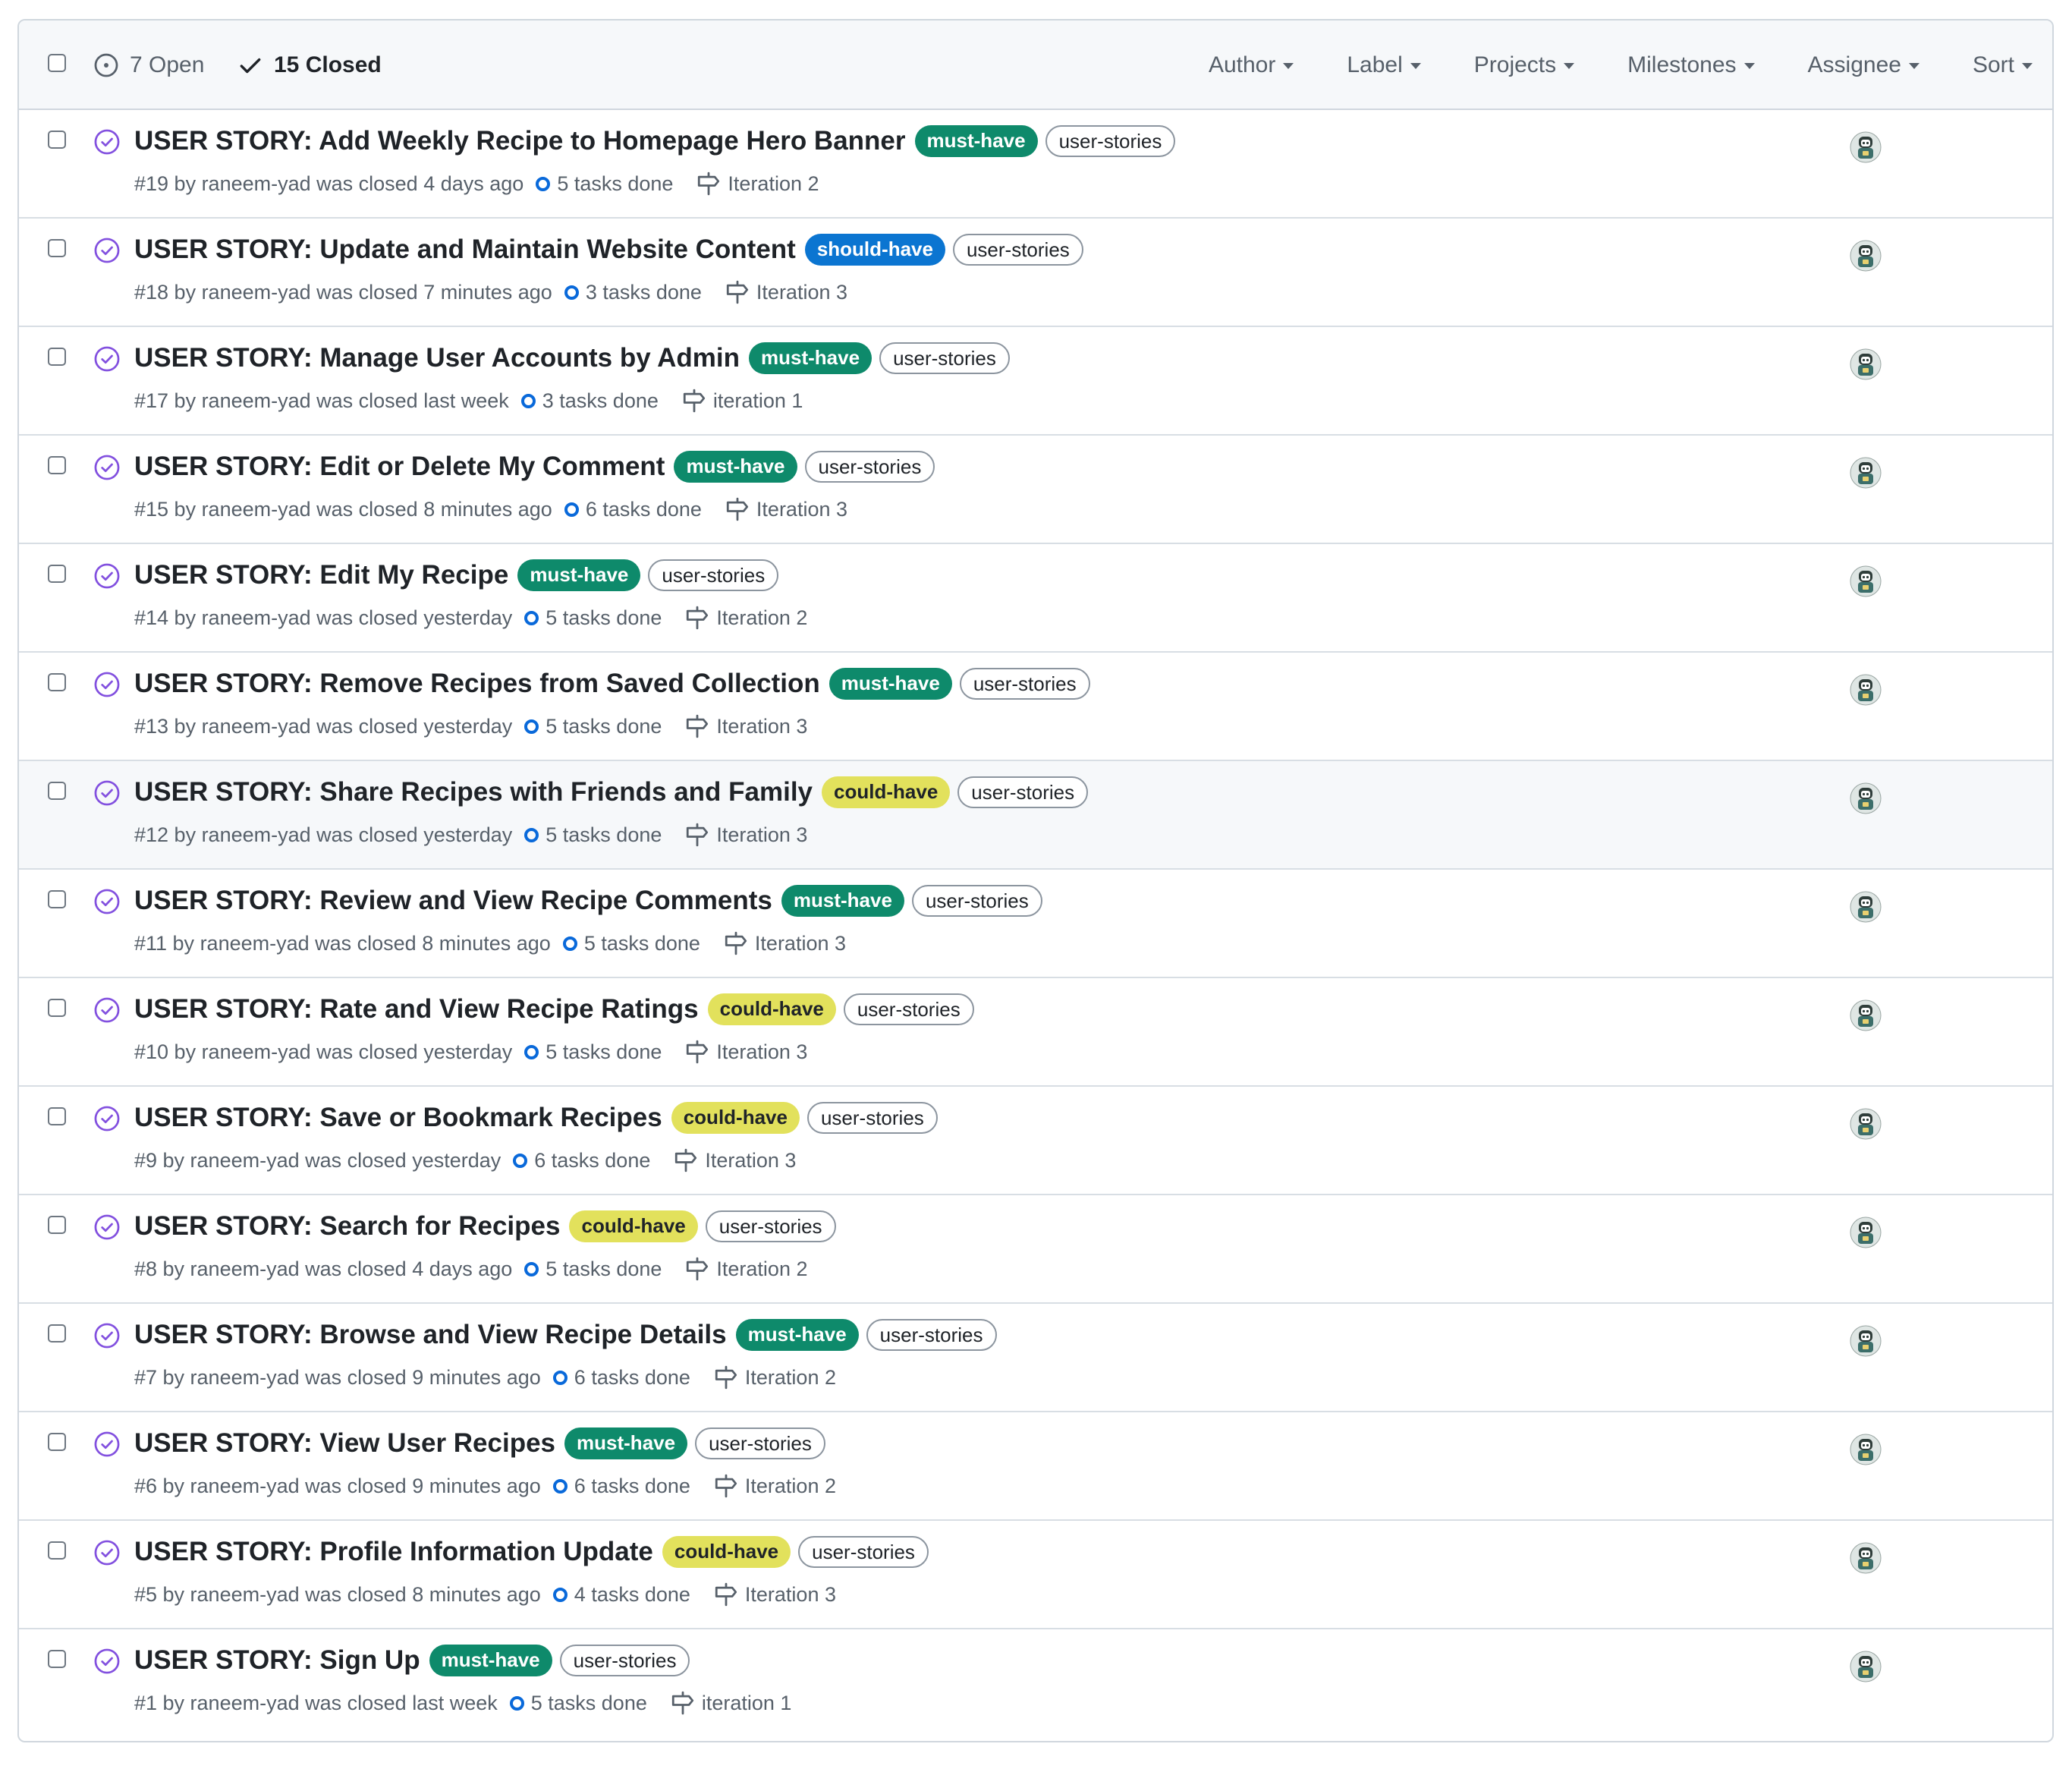 Image resolution: width=2072 pixels, height=1769 pixels. Describe the element at coordinates (398, 1118) in the screenshot. I see `issue-title-link: USER STORY: Save or Bookmark Recipes` at that location.